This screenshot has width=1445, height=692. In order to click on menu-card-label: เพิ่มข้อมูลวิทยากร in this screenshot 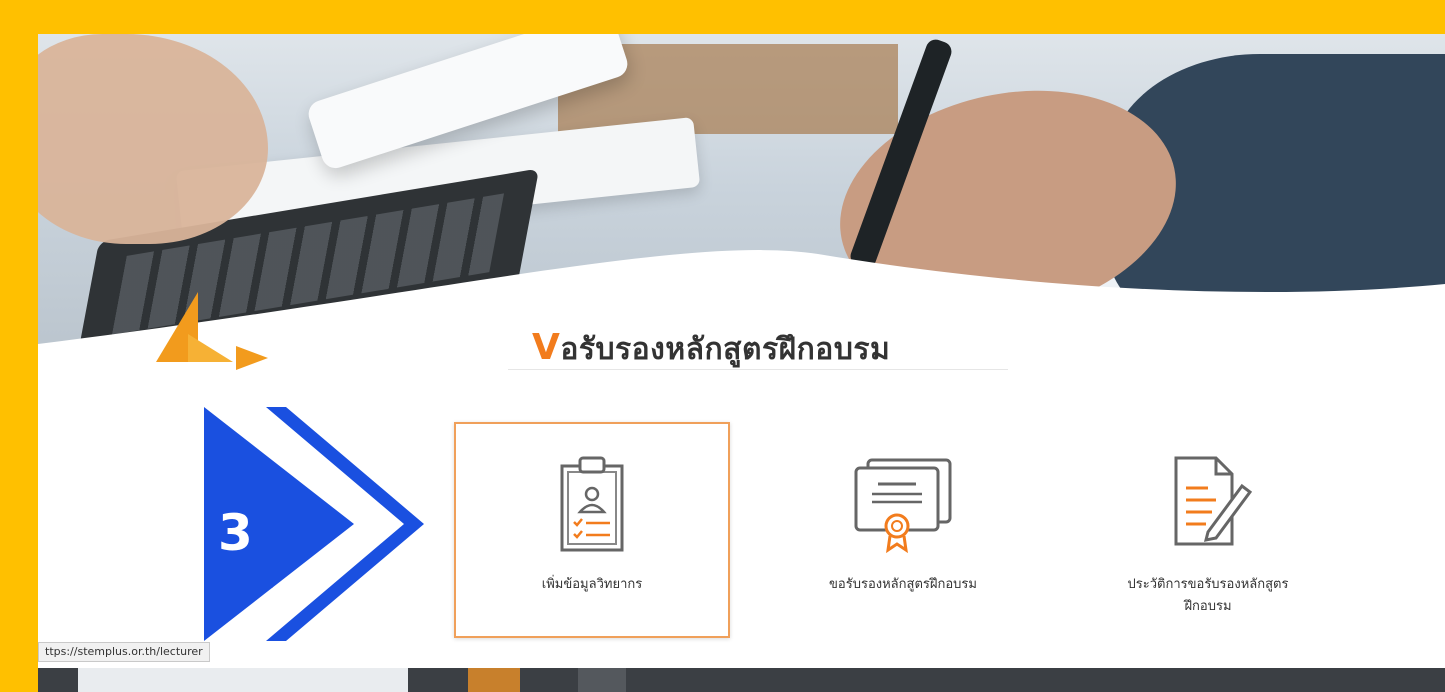, I will do `click(592, 584)`.